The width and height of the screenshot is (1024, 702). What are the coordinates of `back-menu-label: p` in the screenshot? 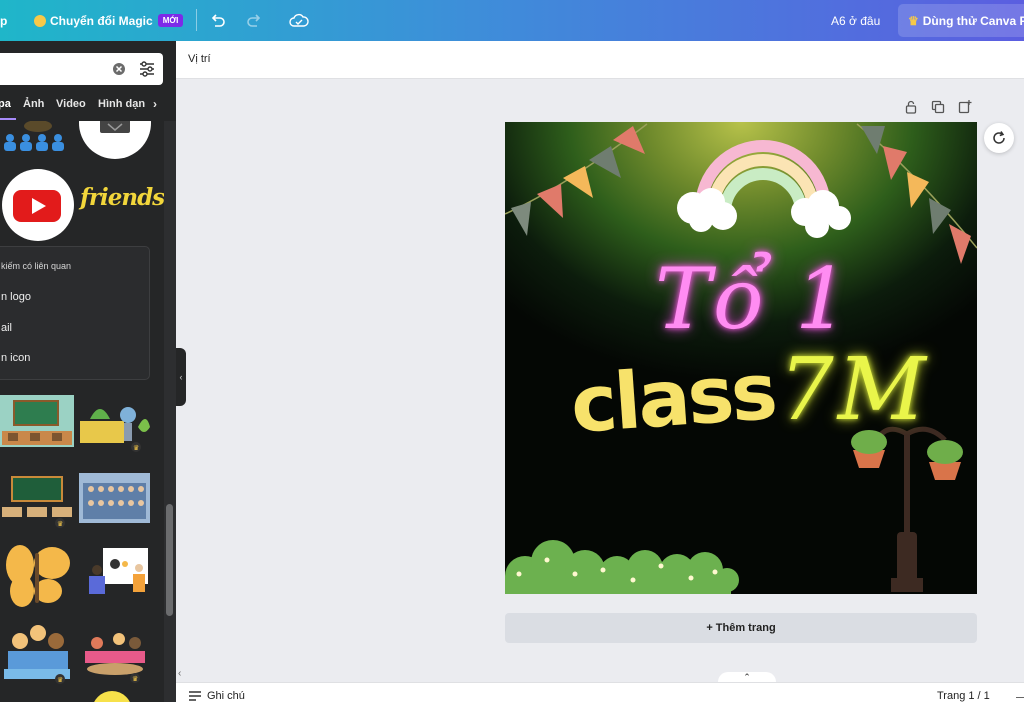 It's located at (4, 20).